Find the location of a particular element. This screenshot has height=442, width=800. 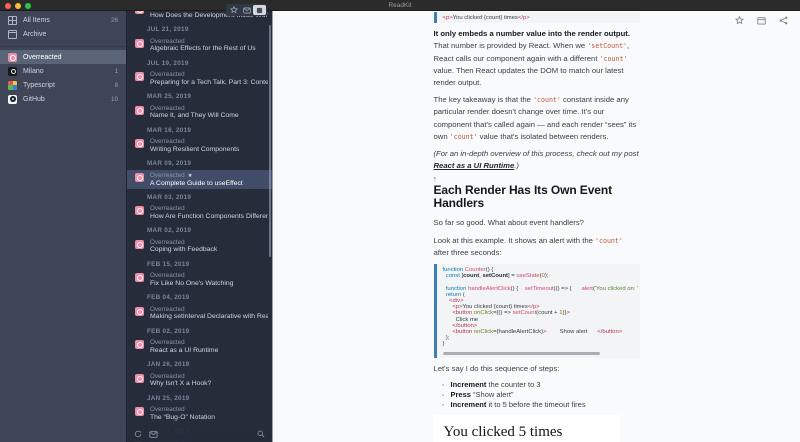

code-token: const is located at coordinates (452, 276).